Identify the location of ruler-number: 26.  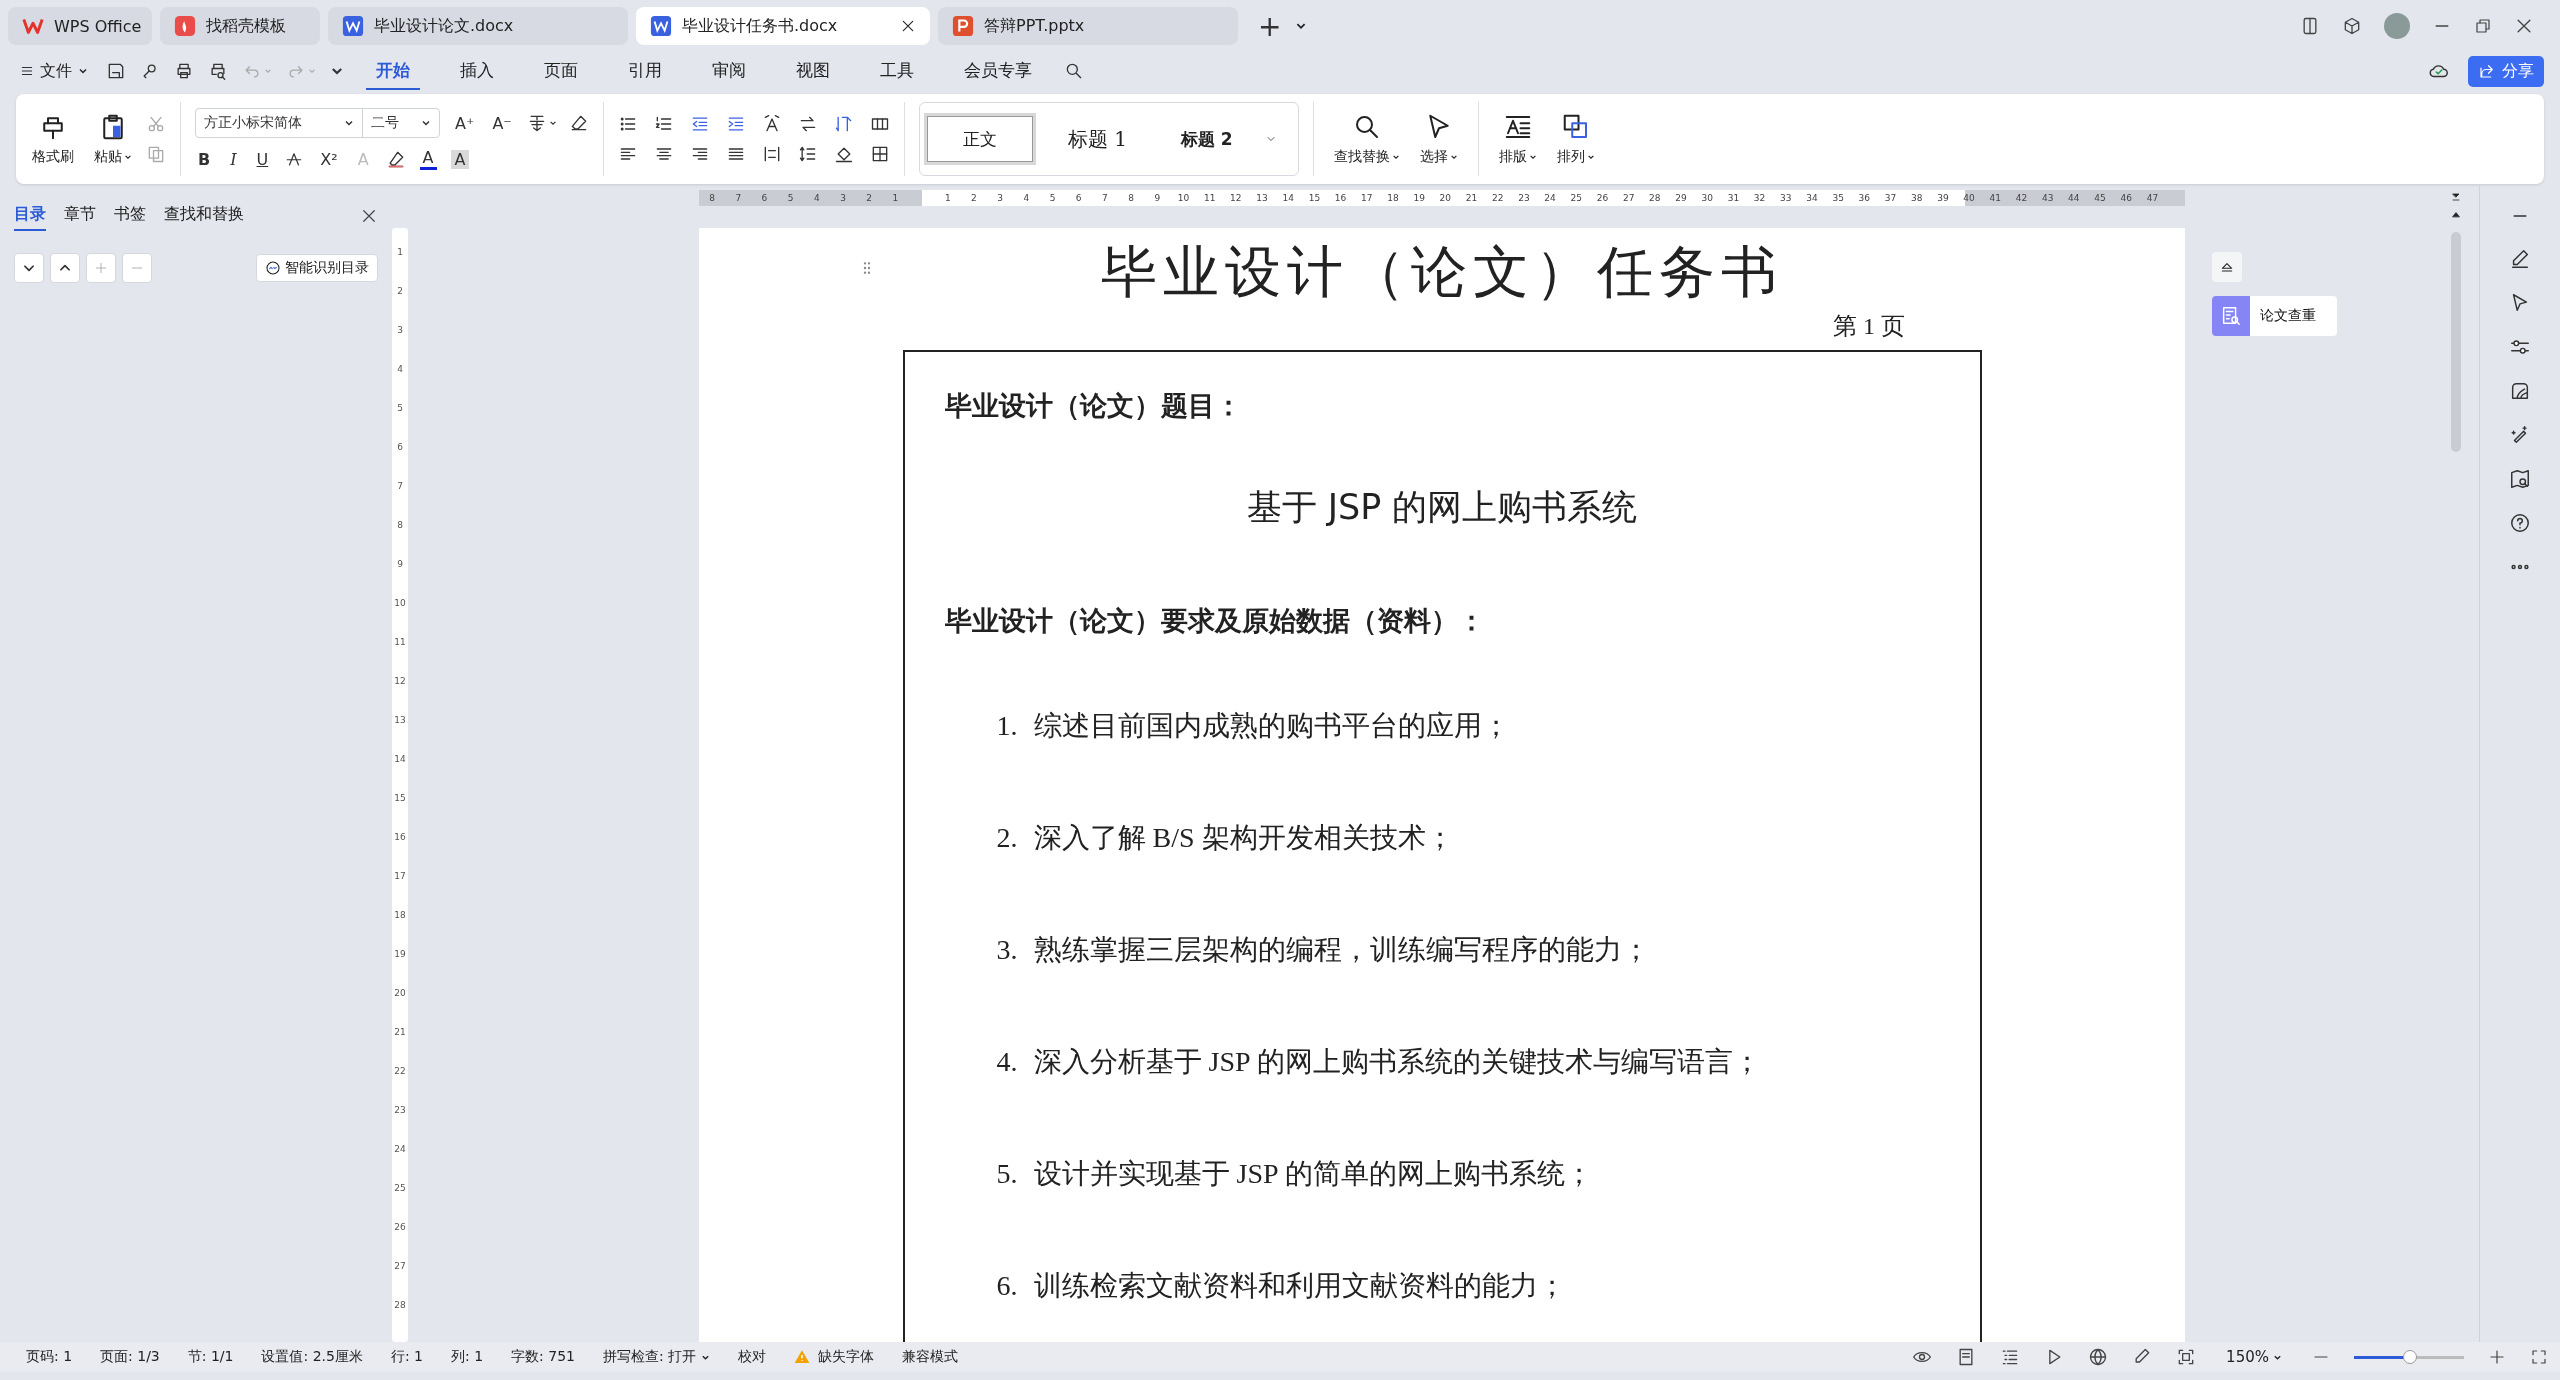
(400, 1227).